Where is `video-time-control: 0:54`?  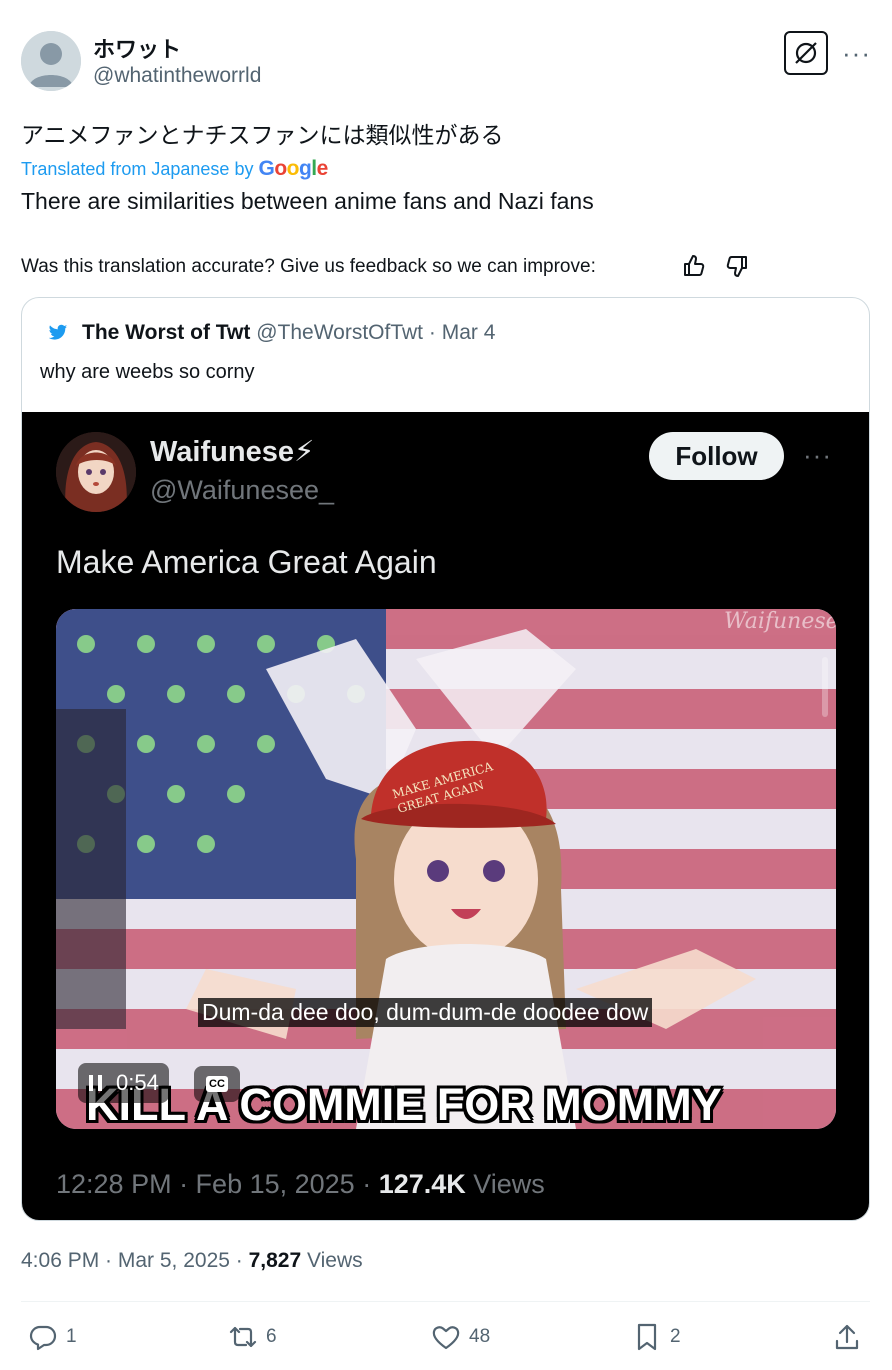
video-time-control: 0:54 is located at coordinates (123, 1083).